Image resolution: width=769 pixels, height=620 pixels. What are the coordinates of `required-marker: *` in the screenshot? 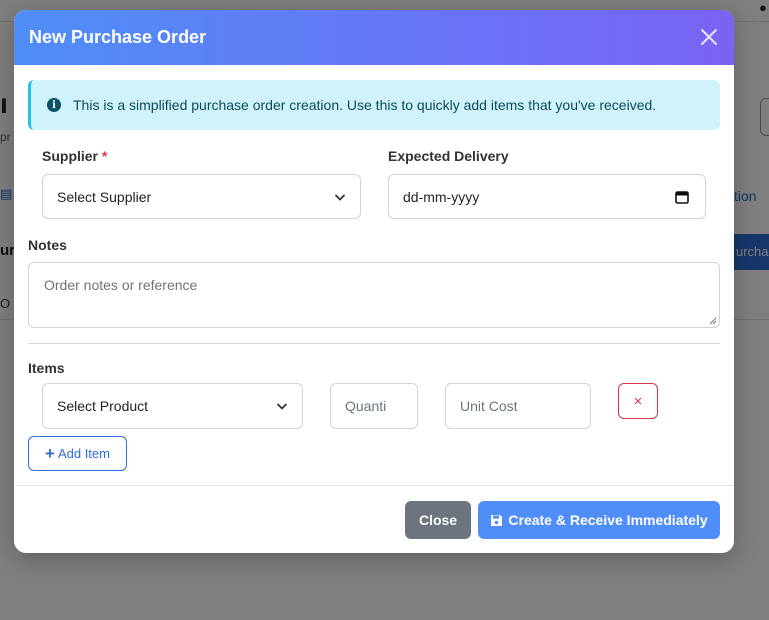 It's located at (104, 156).